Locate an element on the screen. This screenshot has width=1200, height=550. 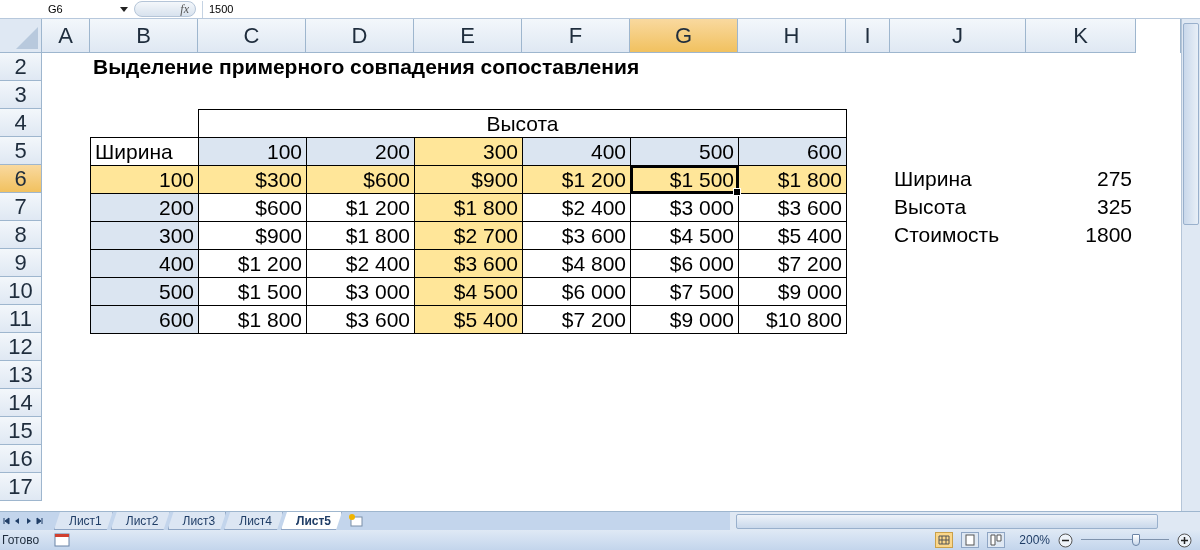
table-cell: $10 800 is located at coordinates (792, 319).